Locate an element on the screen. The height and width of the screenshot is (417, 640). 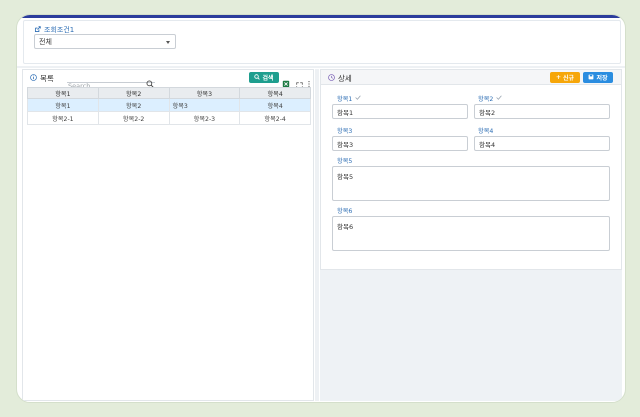
new-button: + 신규 is located at coordinates (565, 77).